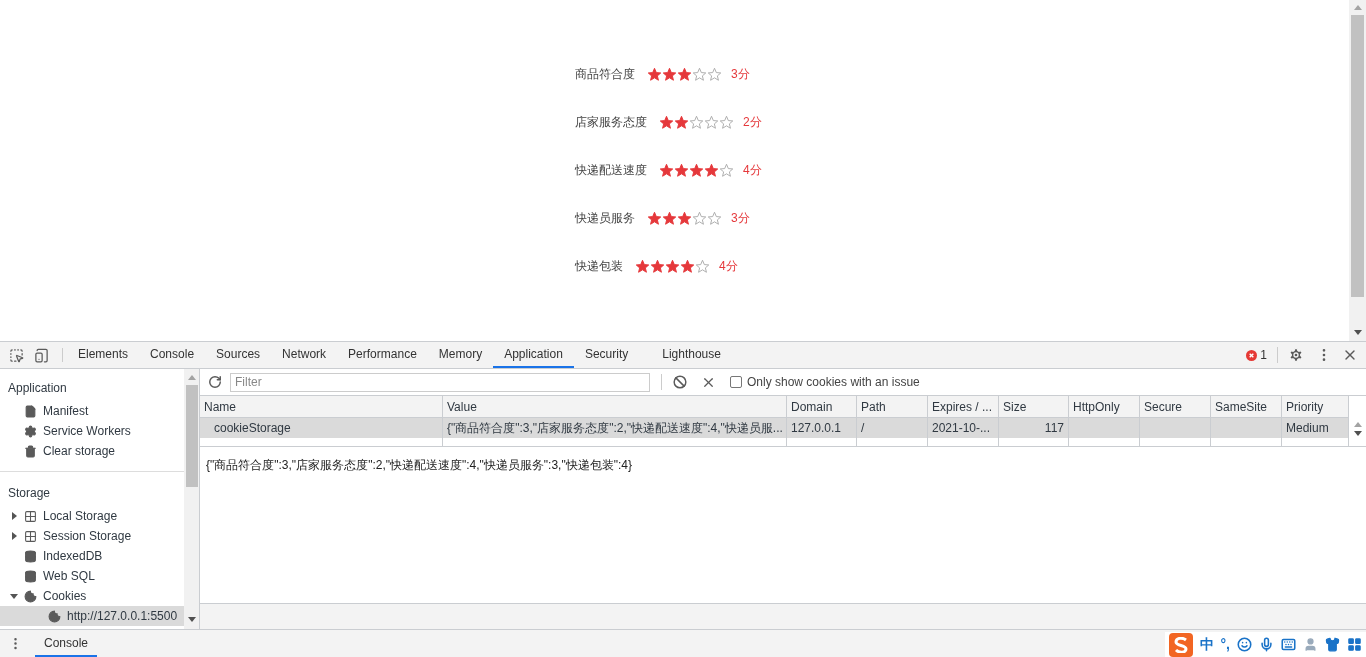  What do you see at coordinates (66, 643) in the screenshot?
I see `drawer-tab: Console` at bounding box center [66, 643].